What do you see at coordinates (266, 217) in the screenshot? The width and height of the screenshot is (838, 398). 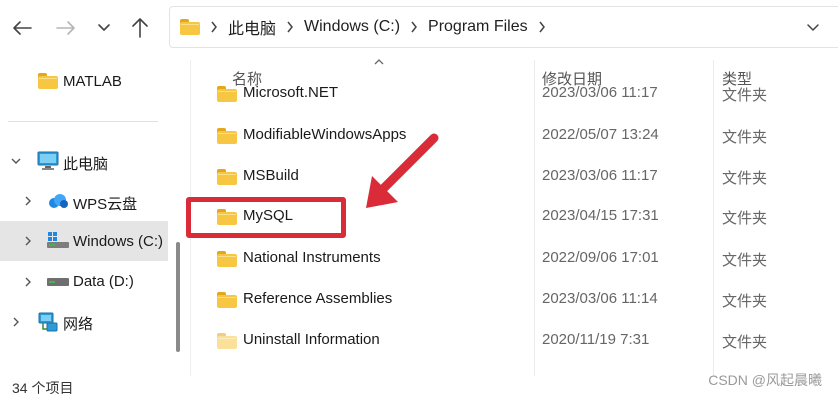 I see `annotation-highlight-box` at bounding box center [266, 217].